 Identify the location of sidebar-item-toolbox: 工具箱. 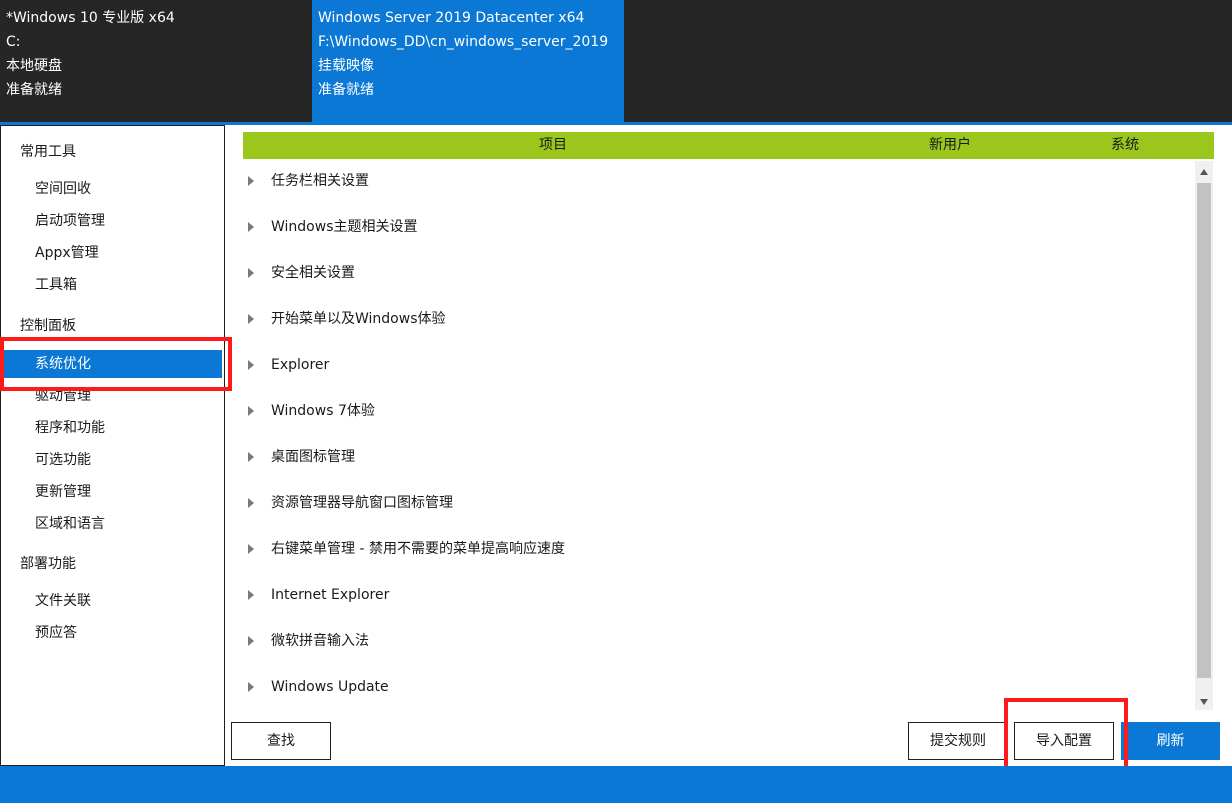
(113, 285).